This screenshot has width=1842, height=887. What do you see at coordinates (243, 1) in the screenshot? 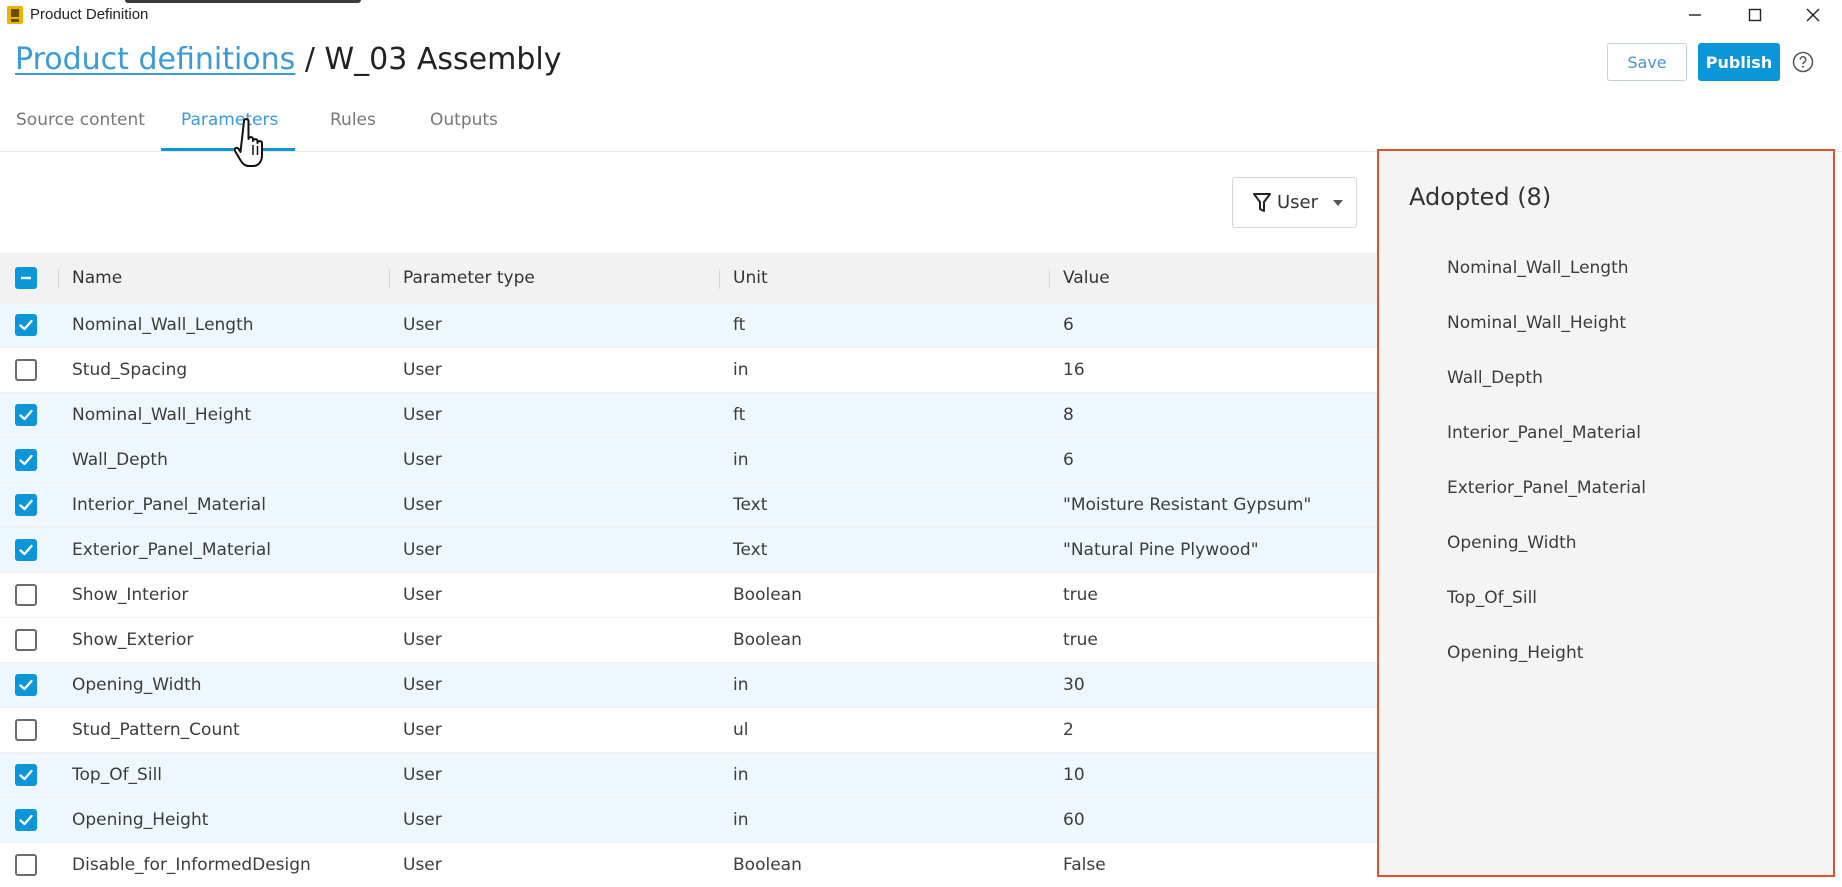
I see `title-bar-shadow` at bounding box center [243, 1].